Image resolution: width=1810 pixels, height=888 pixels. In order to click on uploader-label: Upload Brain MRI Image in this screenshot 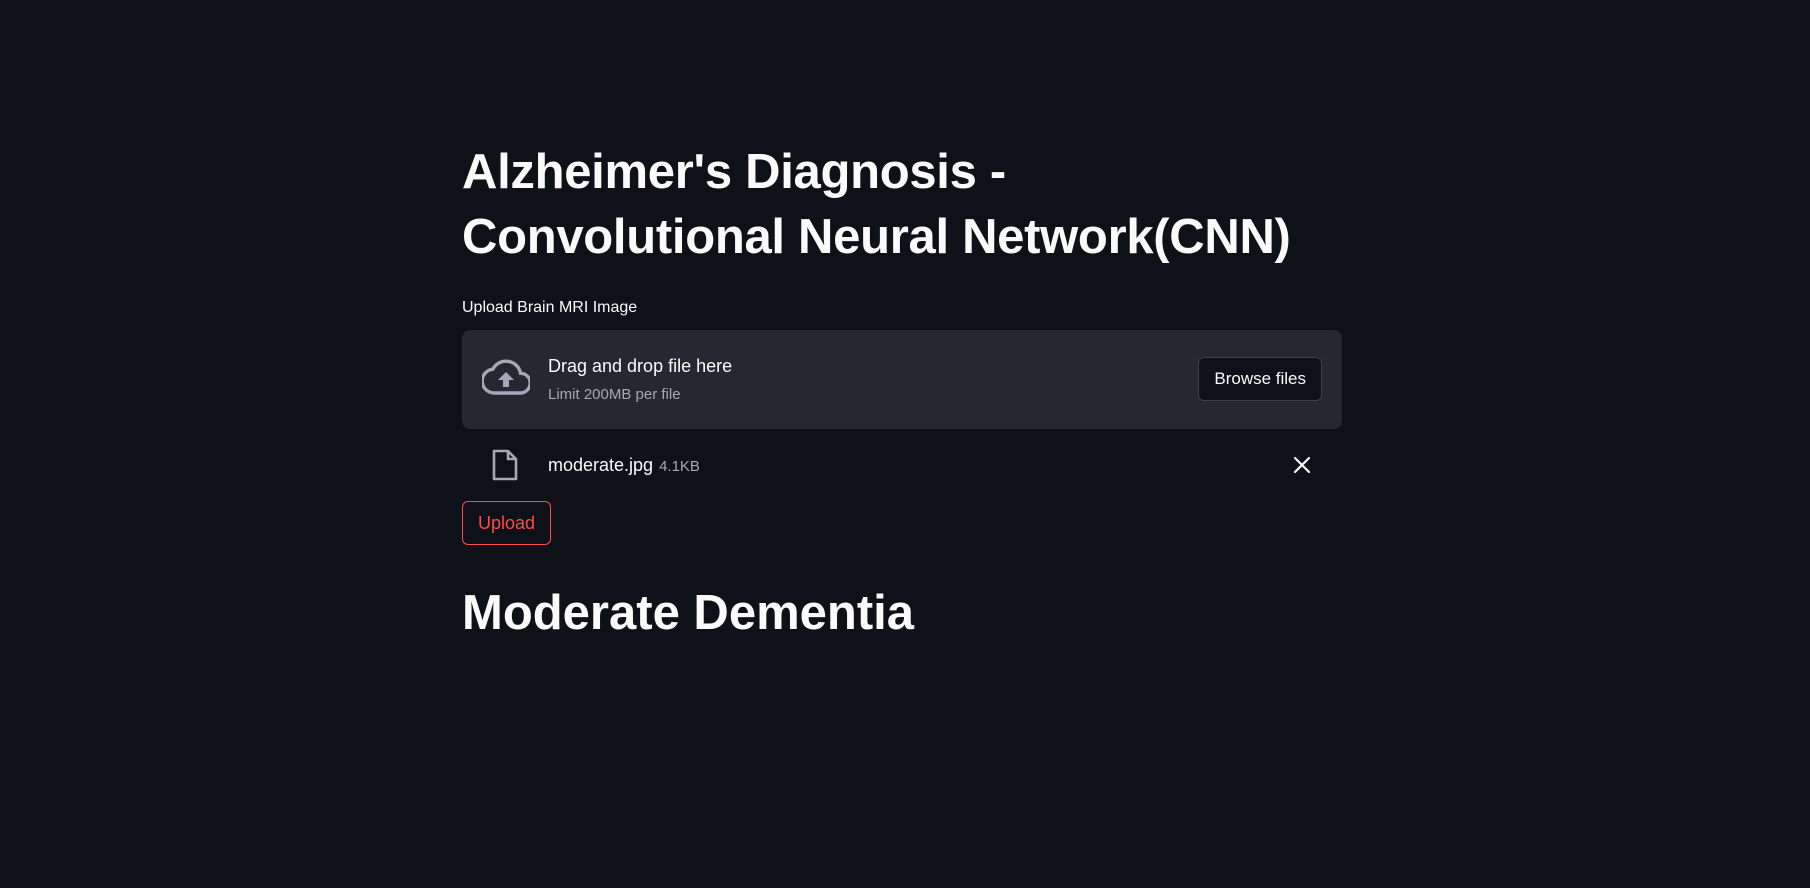, I will do `click(550, 307)`.